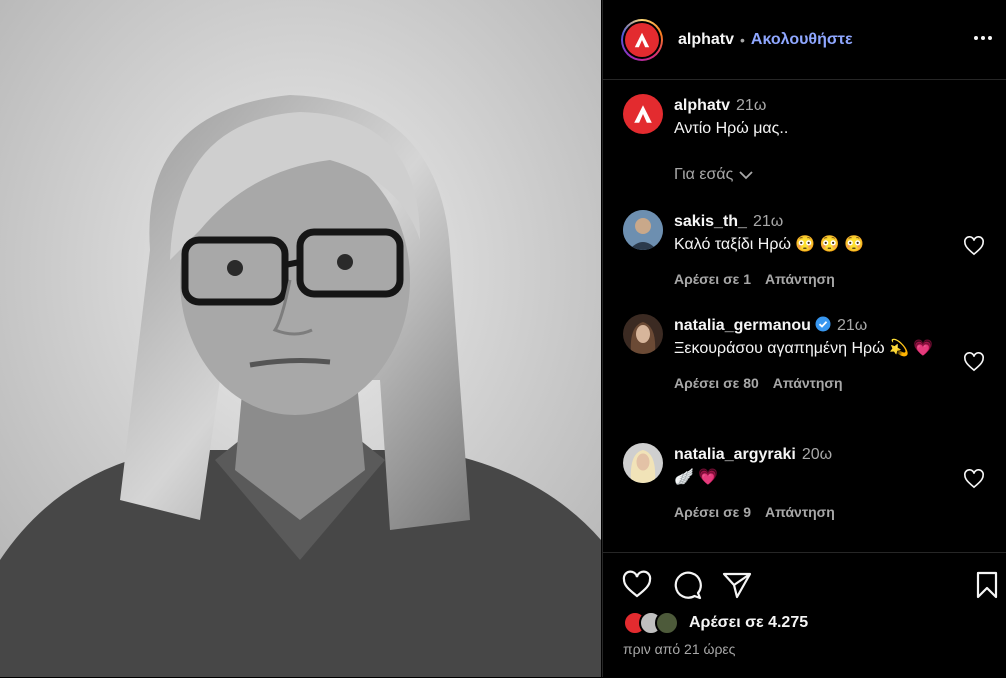  What do you see at coordinates (823, 324) in the screenshot?
I see `verified-badge-icon` at bounding box center [823, 324].